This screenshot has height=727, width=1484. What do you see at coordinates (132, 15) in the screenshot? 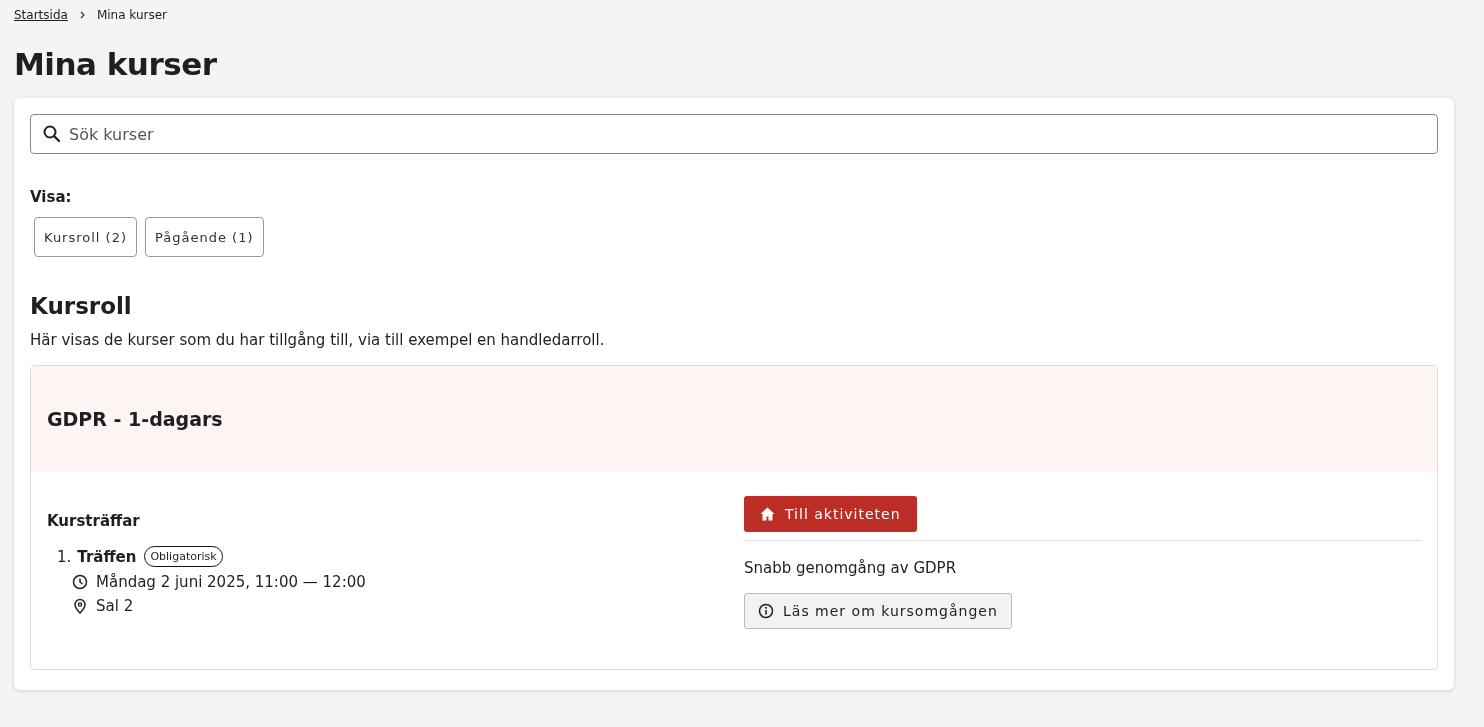
I see `breadcrumb-current: Mina kurser` at bounding box center [132, 15].